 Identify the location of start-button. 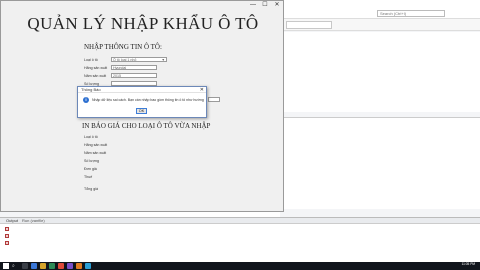
(6, 266).